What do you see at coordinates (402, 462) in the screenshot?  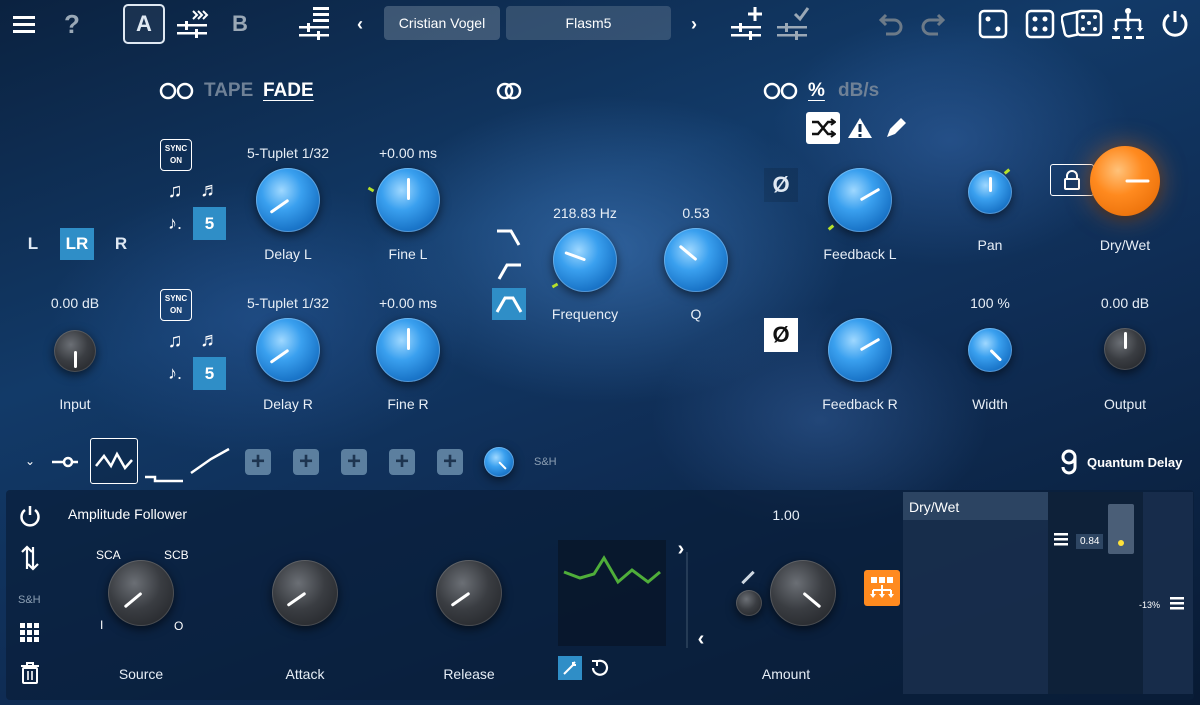 I see `add-modulator-4-button: +` at bounding box center [402, 462].